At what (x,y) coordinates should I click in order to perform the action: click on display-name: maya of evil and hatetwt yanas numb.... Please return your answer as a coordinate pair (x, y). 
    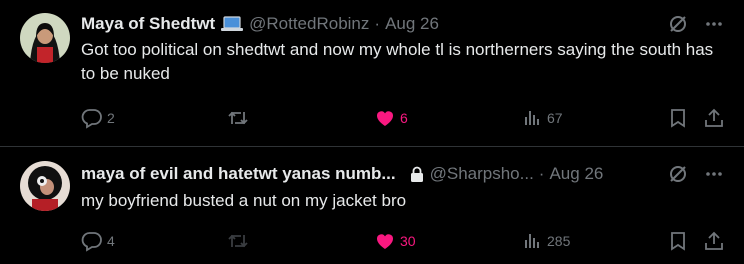
    Looking at the image, I should click on (238, 174).